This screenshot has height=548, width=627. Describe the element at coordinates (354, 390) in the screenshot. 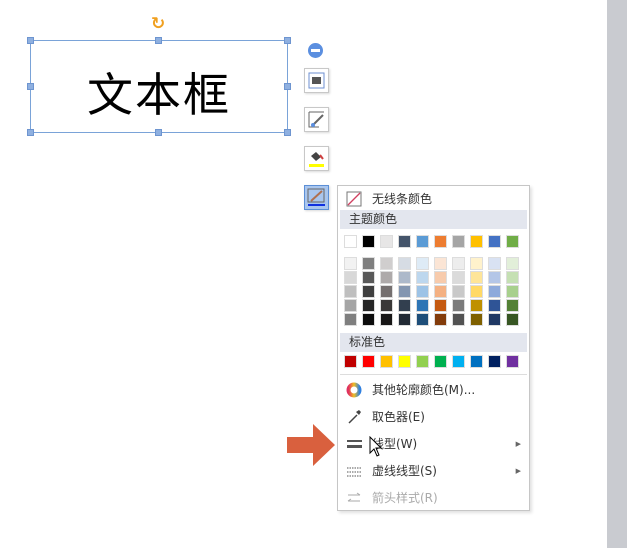

I see `color-wheel-icon` at that location.